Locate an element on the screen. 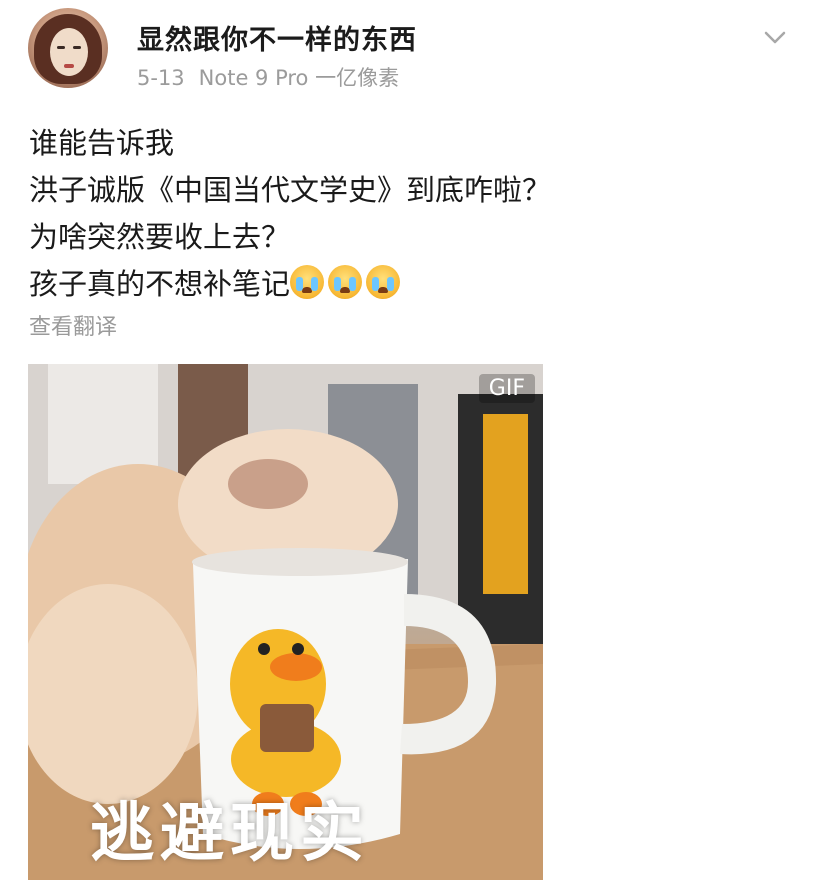  avatar-face is located at coordinates (69, 52).